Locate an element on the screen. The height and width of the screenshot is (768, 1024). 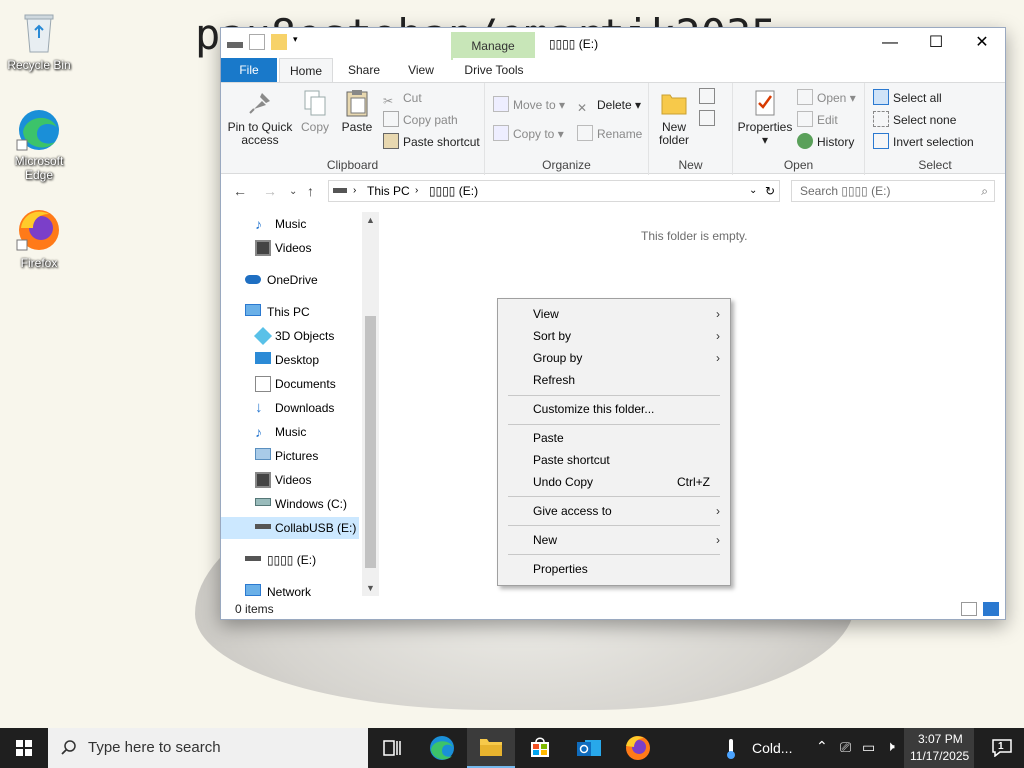
breadcrumb-this-pc: This PC is located at coordinates (388, 191).